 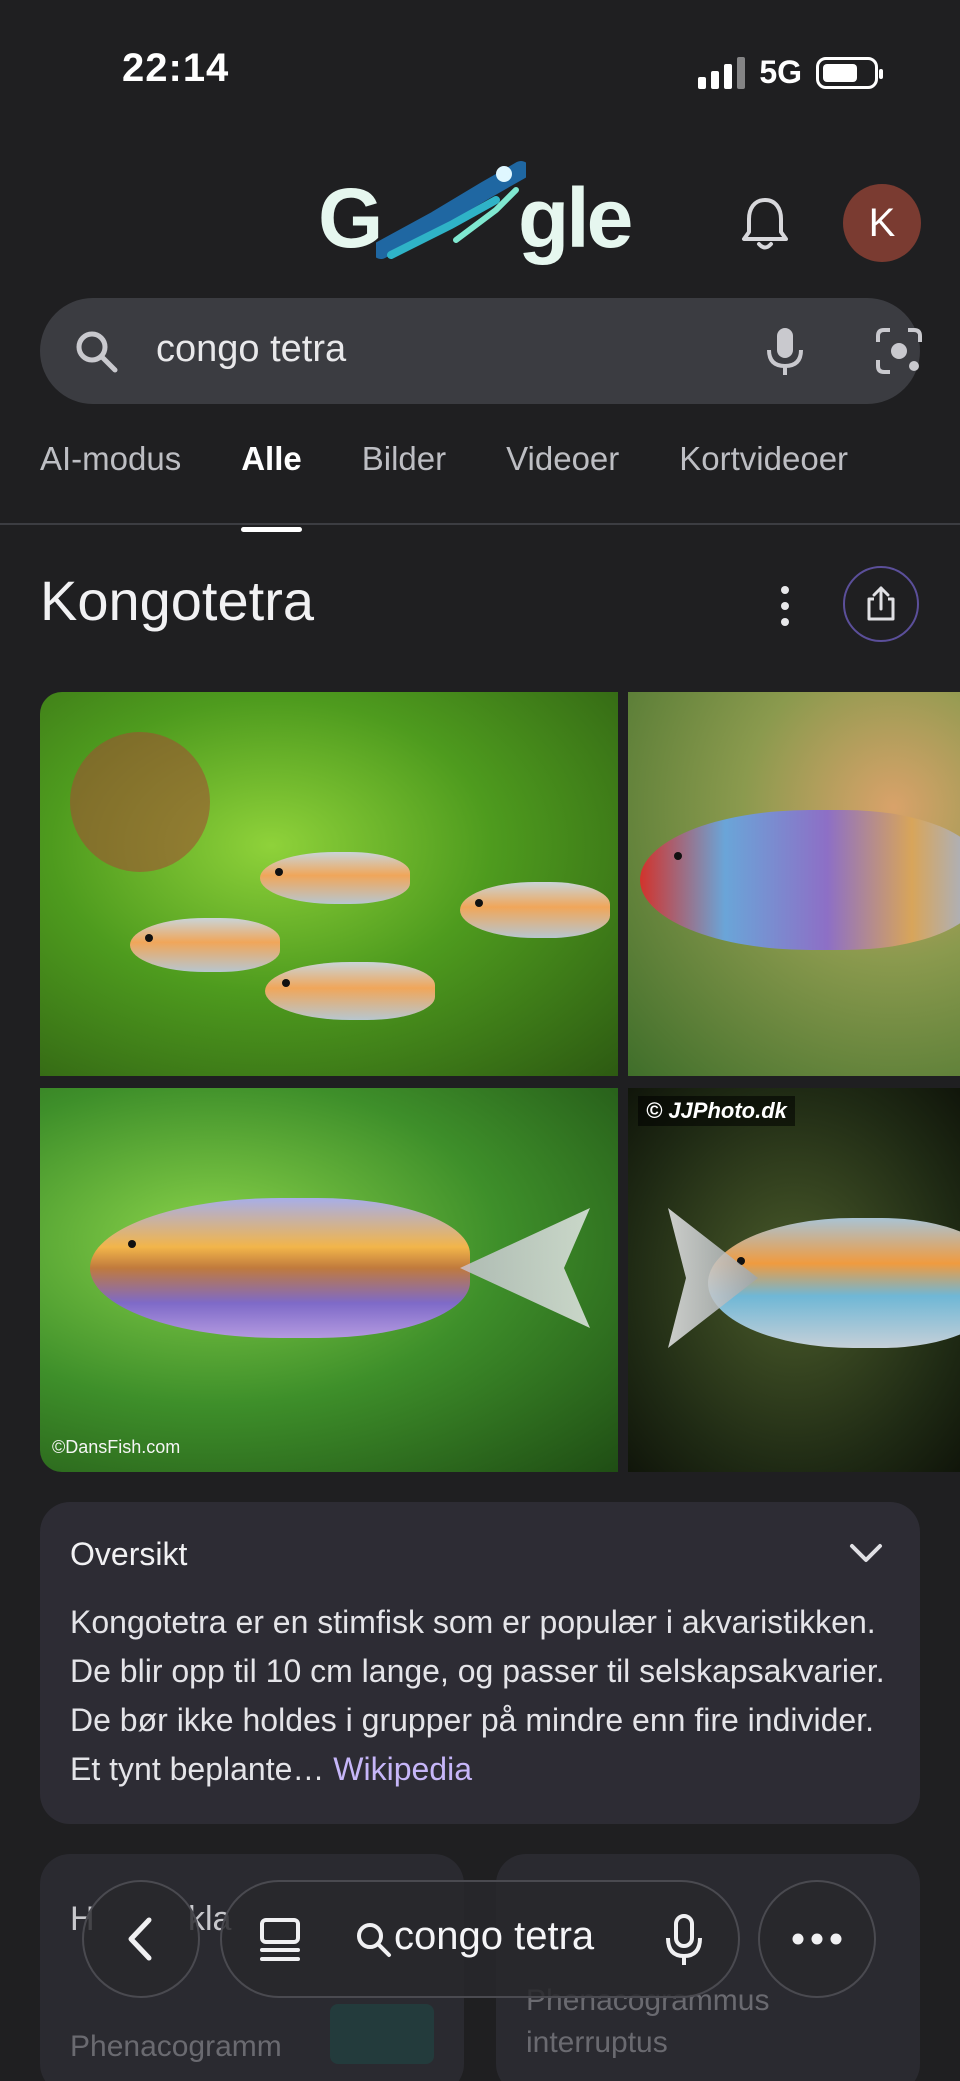 I want to click on search-tabs: AI-modus Alle Bilder Videoer Kortvideoer, so click(x=444, y=486).